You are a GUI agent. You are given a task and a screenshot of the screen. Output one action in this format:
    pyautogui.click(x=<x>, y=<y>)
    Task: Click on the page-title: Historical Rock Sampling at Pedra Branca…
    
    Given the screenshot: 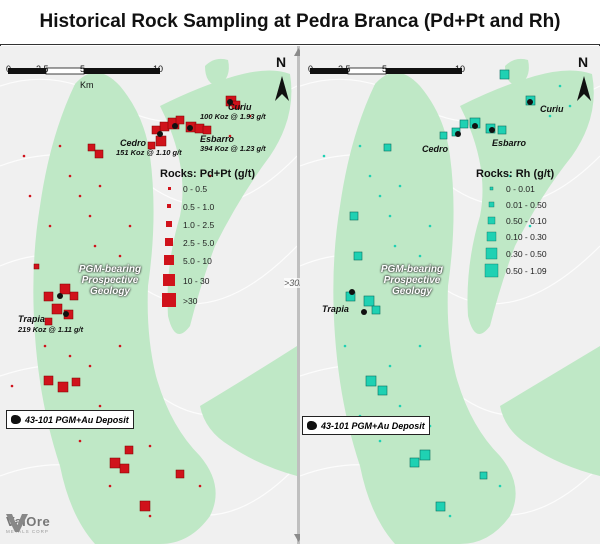 What is the action you would take?
    pyautogui.click(x=300, y=22)
    